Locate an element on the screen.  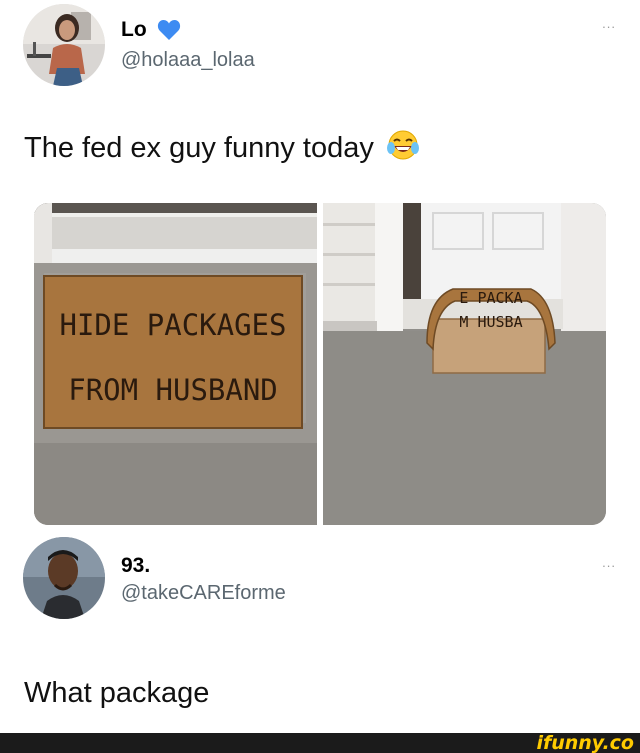
avatar is located at coordinates (64, 45).